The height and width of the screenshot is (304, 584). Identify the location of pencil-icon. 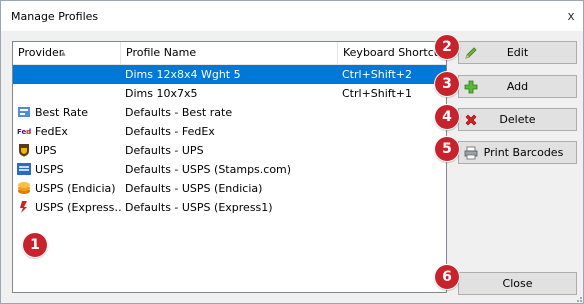
(471, 53).